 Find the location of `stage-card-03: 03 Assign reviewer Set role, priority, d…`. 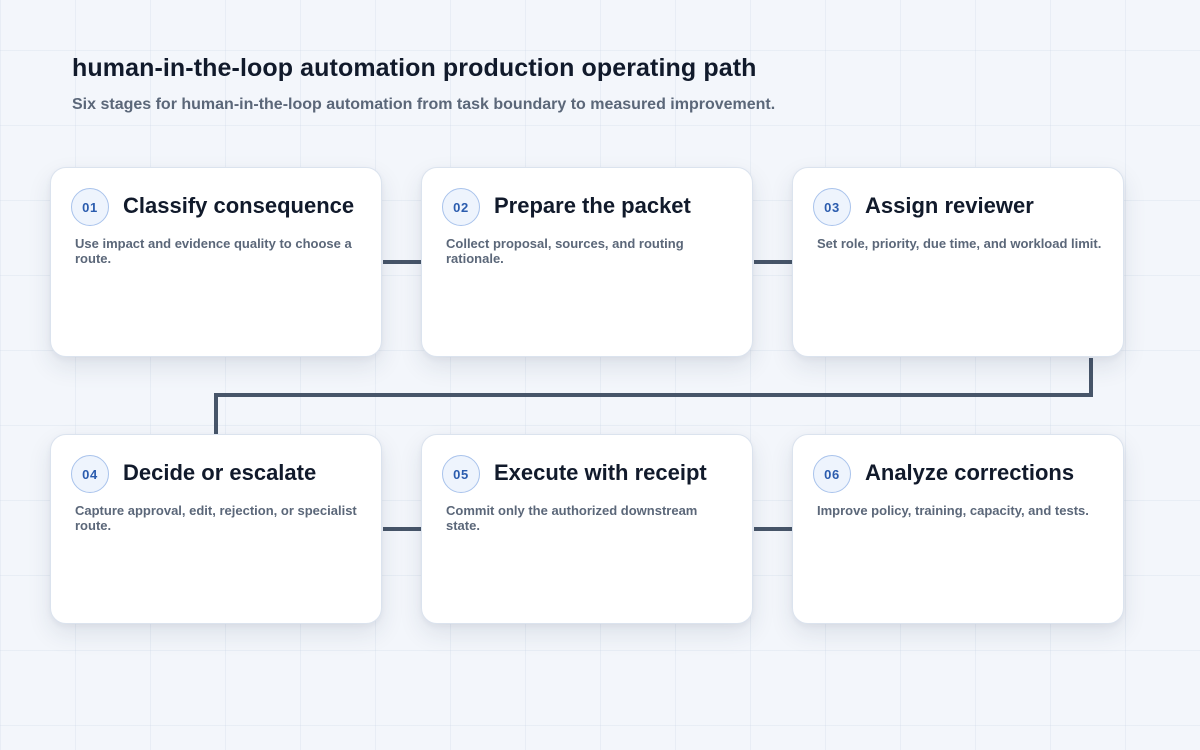

stage-card-03: 03 Assign reviewer Set role, priority, d… is located at coordinates (958, 262).